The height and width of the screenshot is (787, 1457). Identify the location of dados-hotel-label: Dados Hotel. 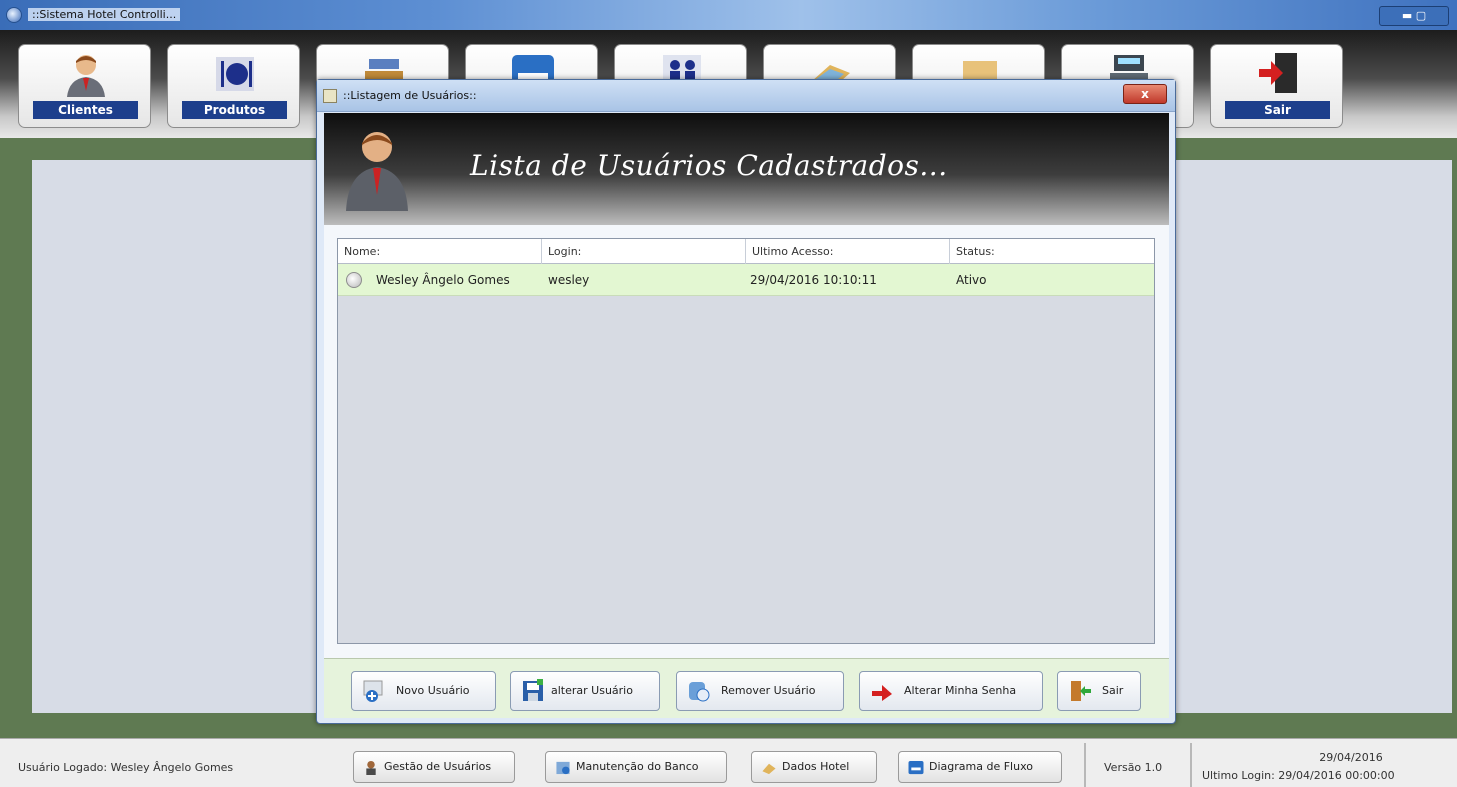
(816, 766).